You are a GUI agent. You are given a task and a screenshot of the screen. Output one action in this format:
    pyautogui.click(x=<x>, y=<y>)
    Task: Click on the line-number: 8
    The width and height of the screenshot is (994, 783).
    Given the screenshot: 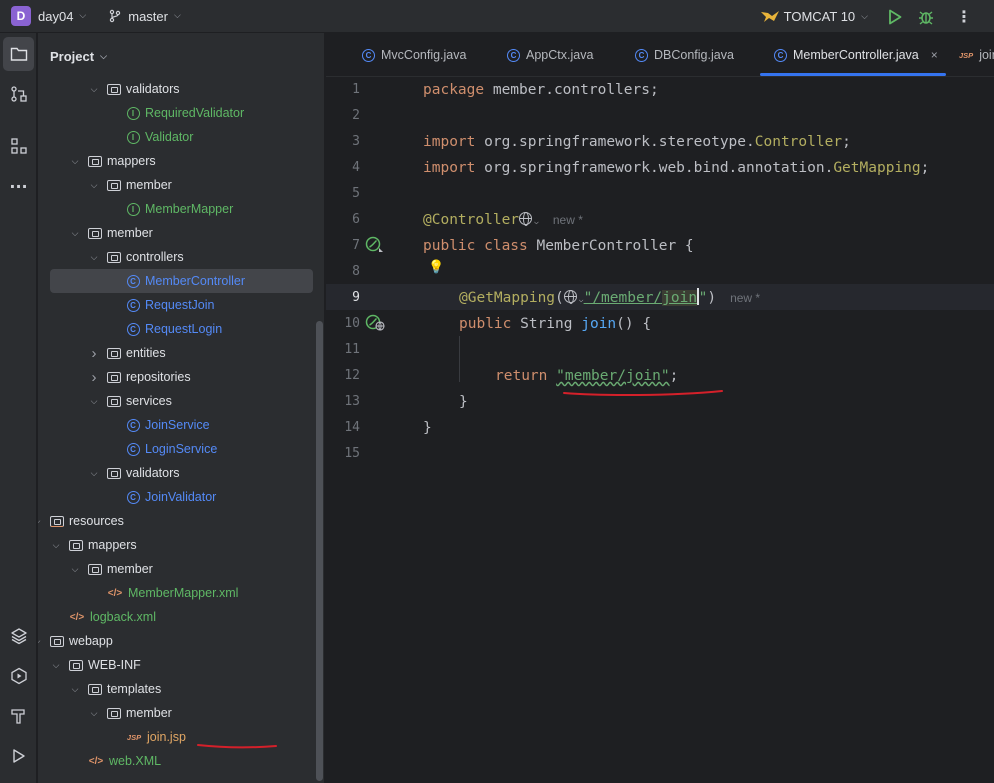 What is the action you would take?
    pyautogui.click(x=356, y=271)
    